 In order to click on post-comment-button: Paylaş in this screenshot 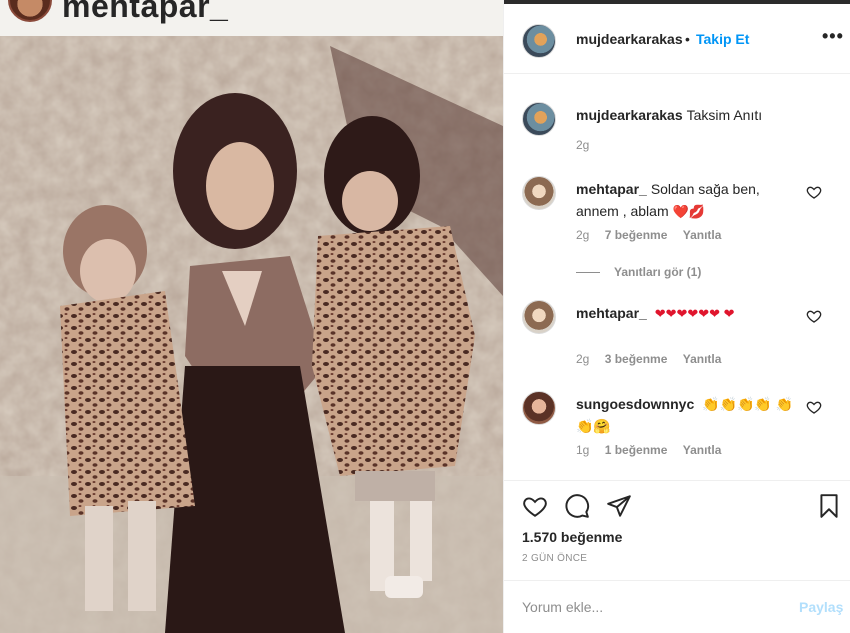, I will do `click(821, 607)`.